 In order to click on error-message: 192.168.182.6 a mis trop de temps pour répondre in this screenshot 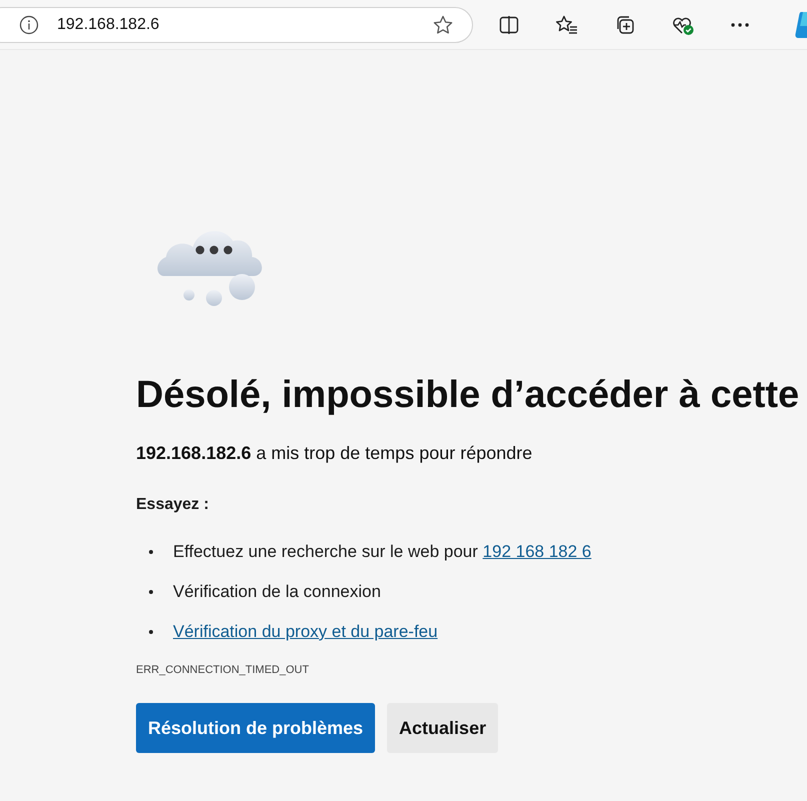, I will do `click(335, 453)`.